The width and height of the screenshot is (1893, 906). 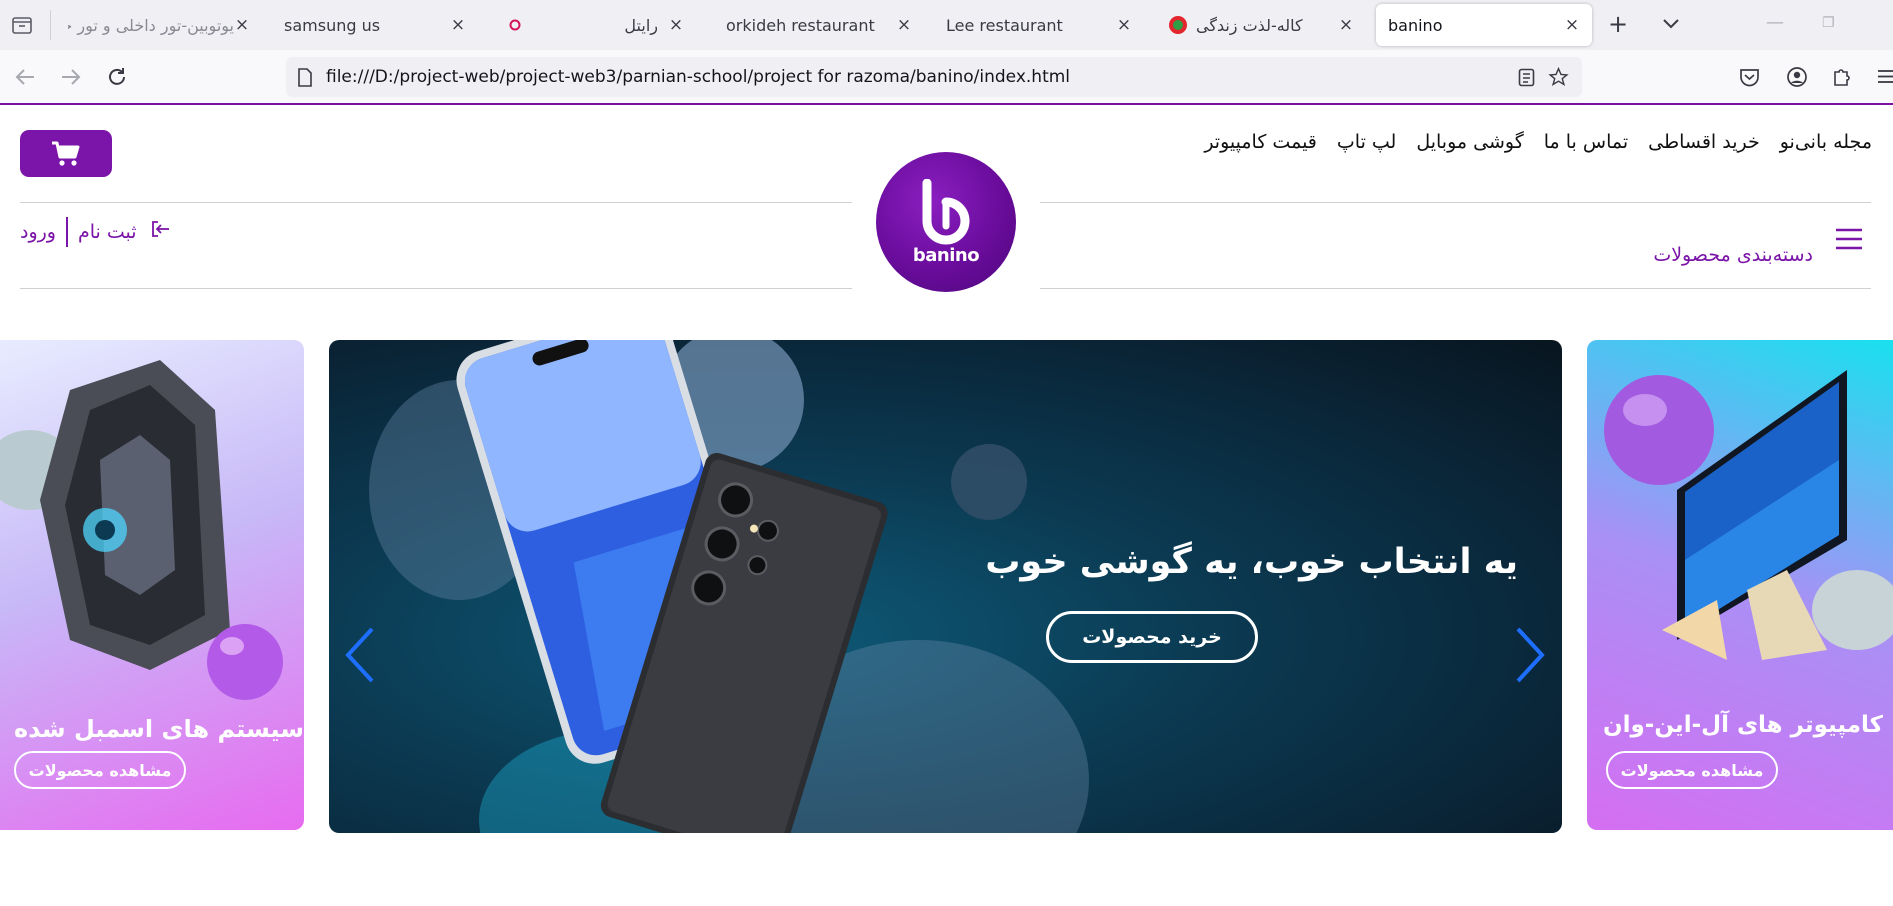 What do you see at coordinates (1586, 142) in the screenshot?
I see `nav-link-contact: تماس با ما` at bounding box center [1586, 142].